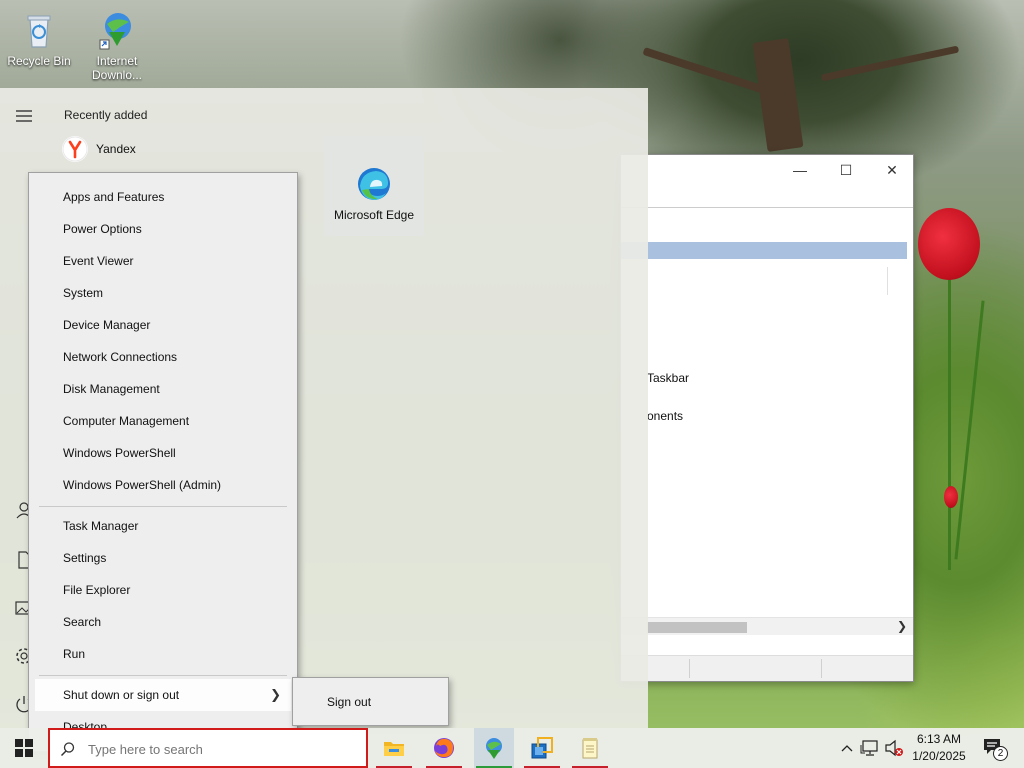 The image size is (1024, 768). Describe the element at coordinates (949, 244) in the screenshot. I see `red-flower` at that location.